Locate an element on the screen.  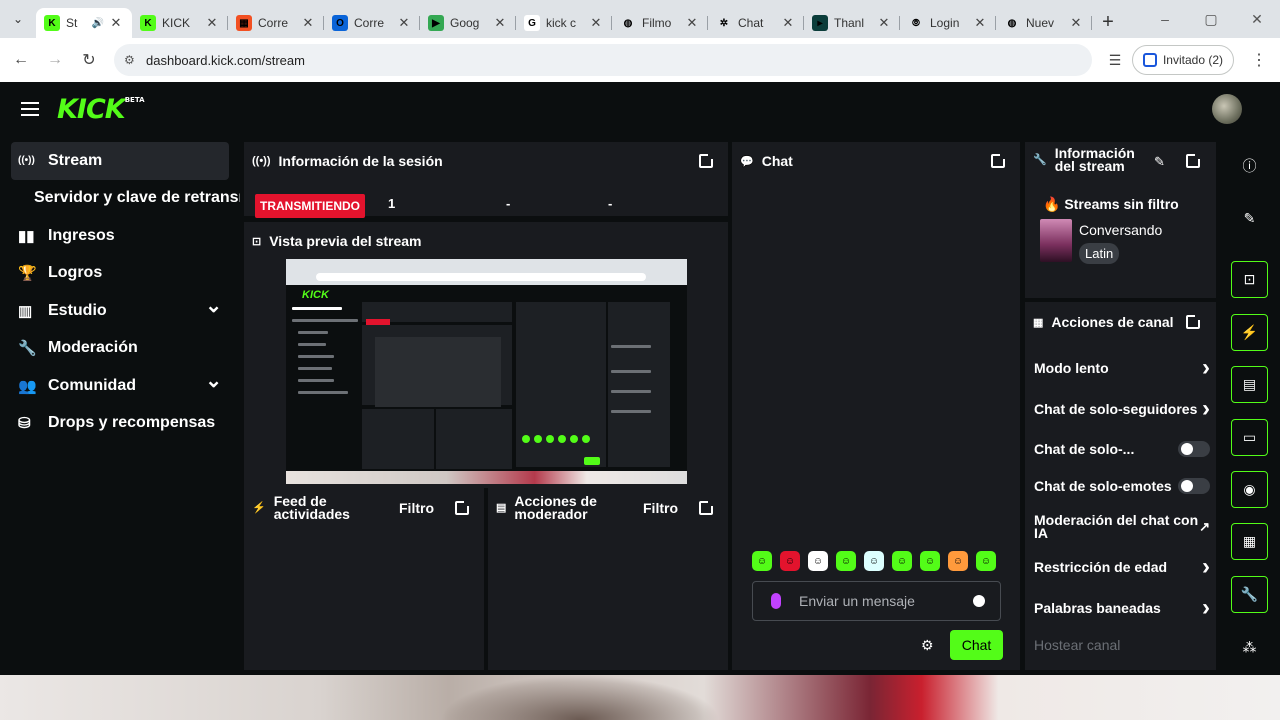
browser-tab: O Corre ✕ is located at coordinates (372, 23).